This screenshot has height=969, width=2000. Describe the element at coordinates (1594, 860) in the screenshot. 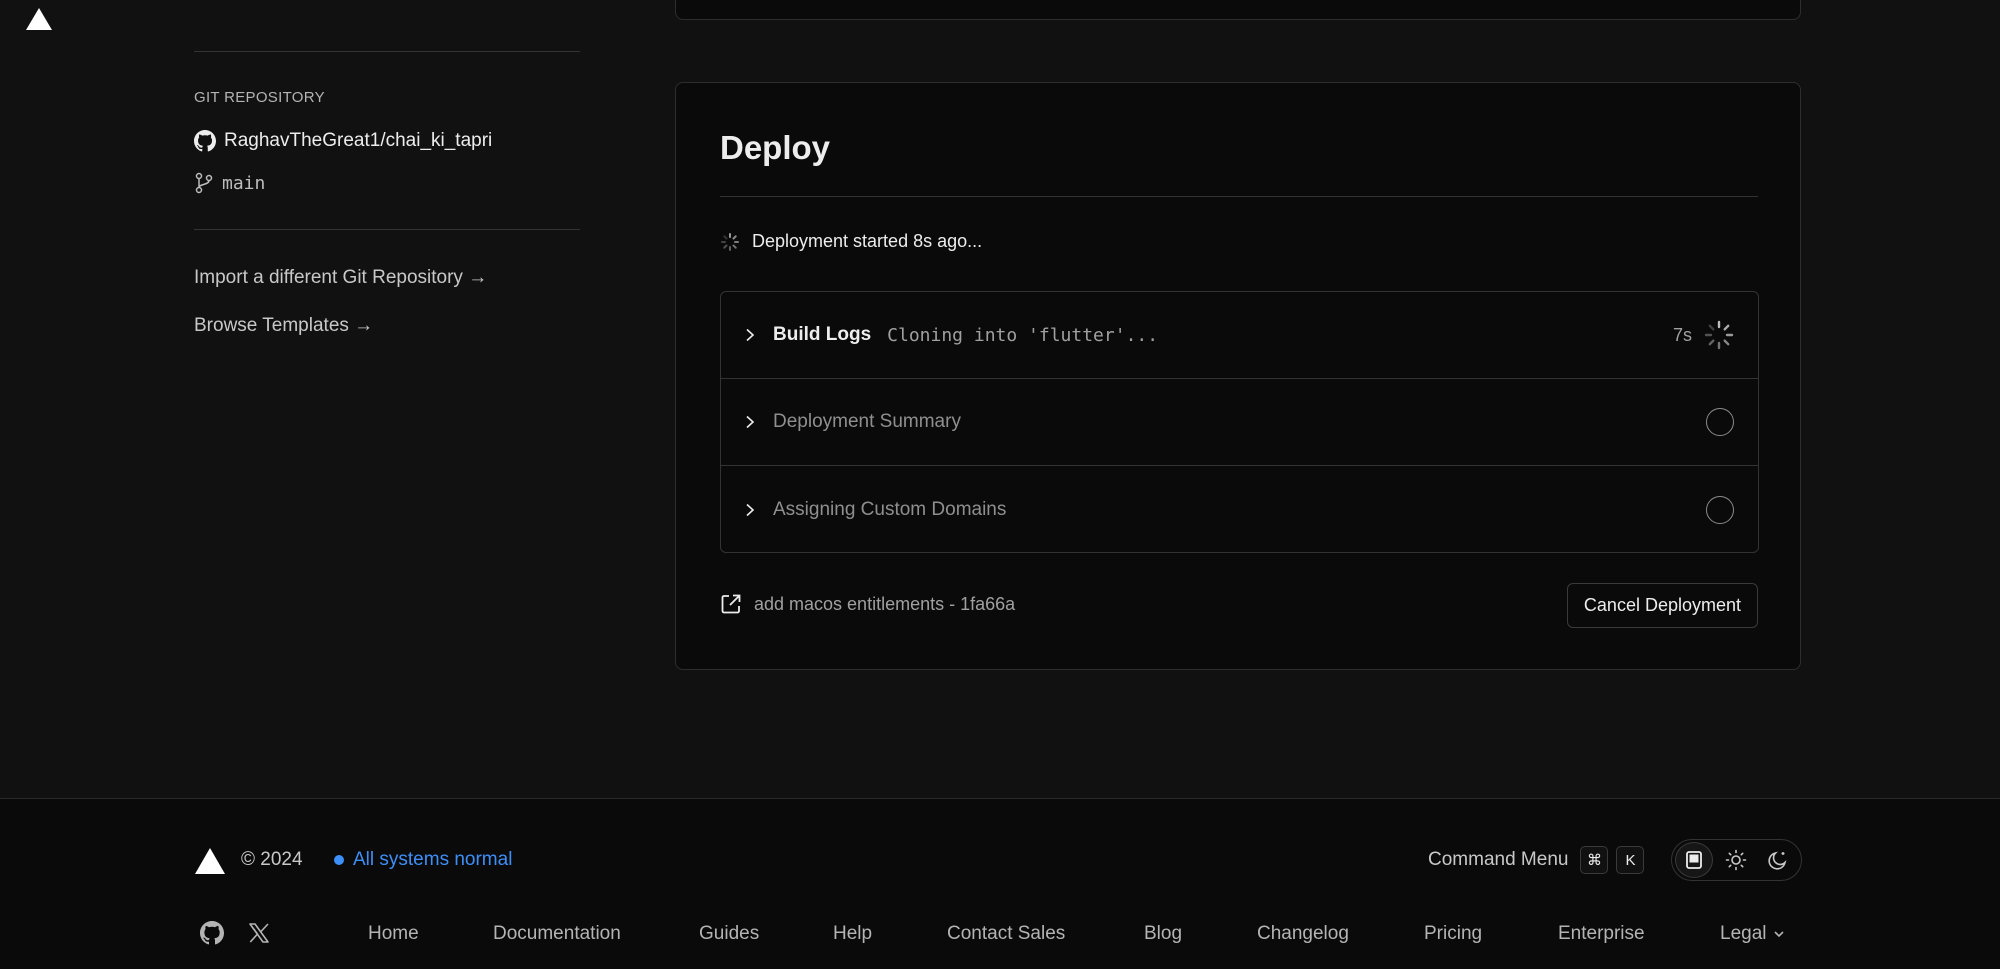

I see `cmd-key: ⌘` at that location.